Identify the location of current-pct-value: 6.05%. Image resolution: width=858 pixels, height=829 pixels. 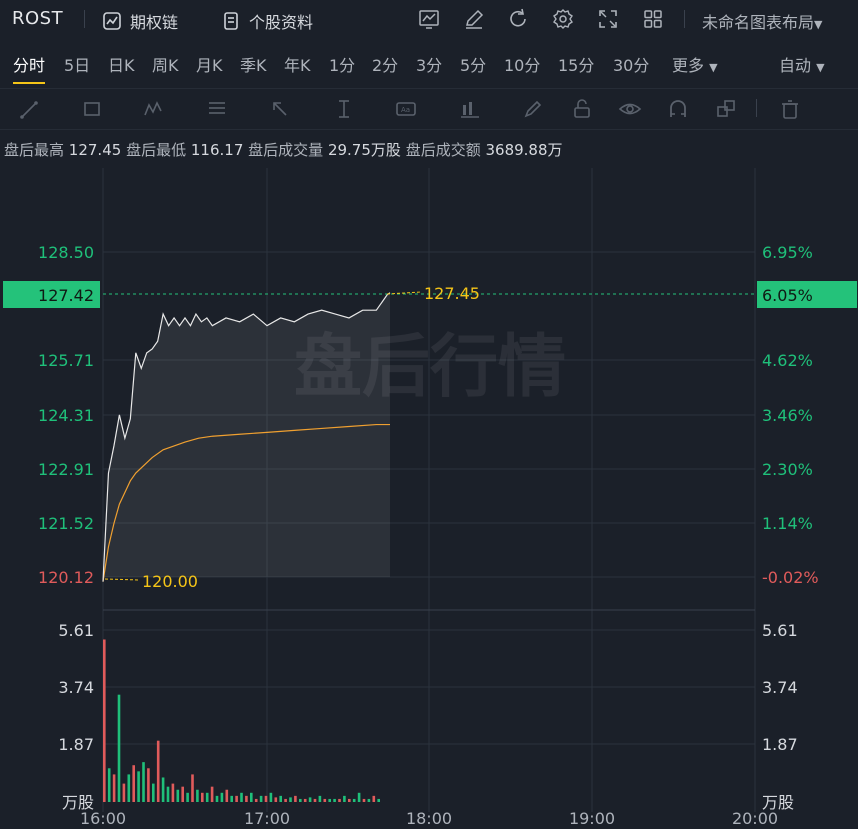
(787, 295).